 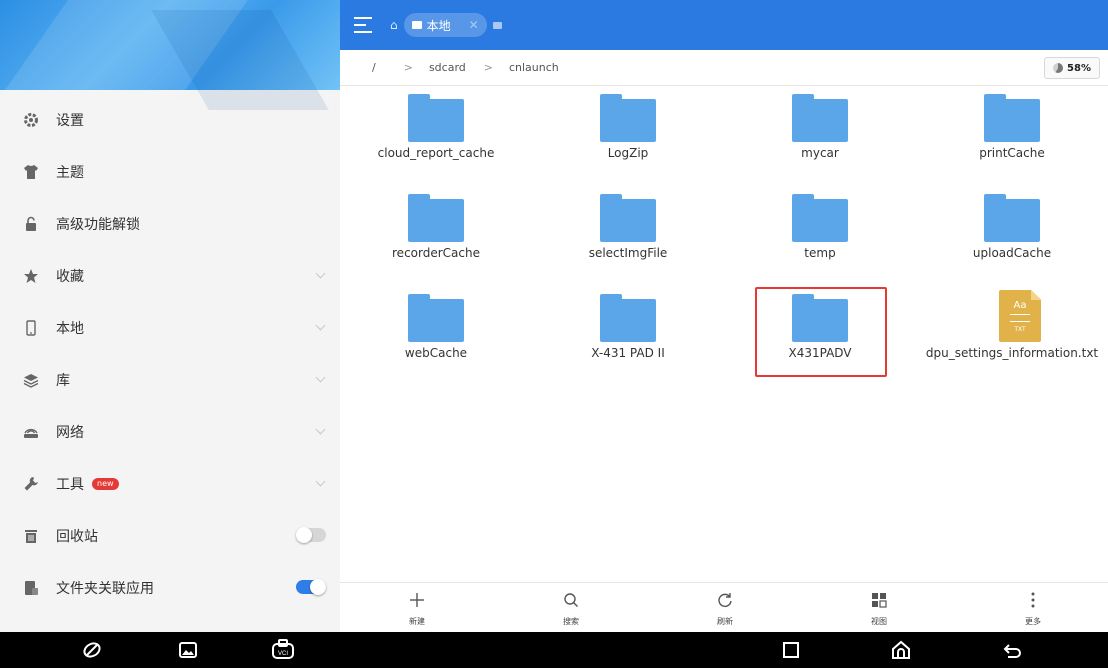 What do you see at coordinates (1020, 316) in the screenshot?
I see `text-file-icon: Aa TXT` at bounding box center [1020, 316].